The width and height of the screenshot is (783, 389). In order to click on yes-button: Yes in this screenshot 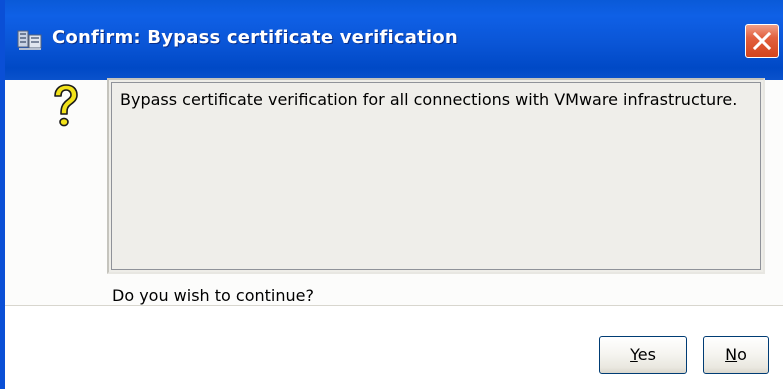, I will do `click(643, 355)`.